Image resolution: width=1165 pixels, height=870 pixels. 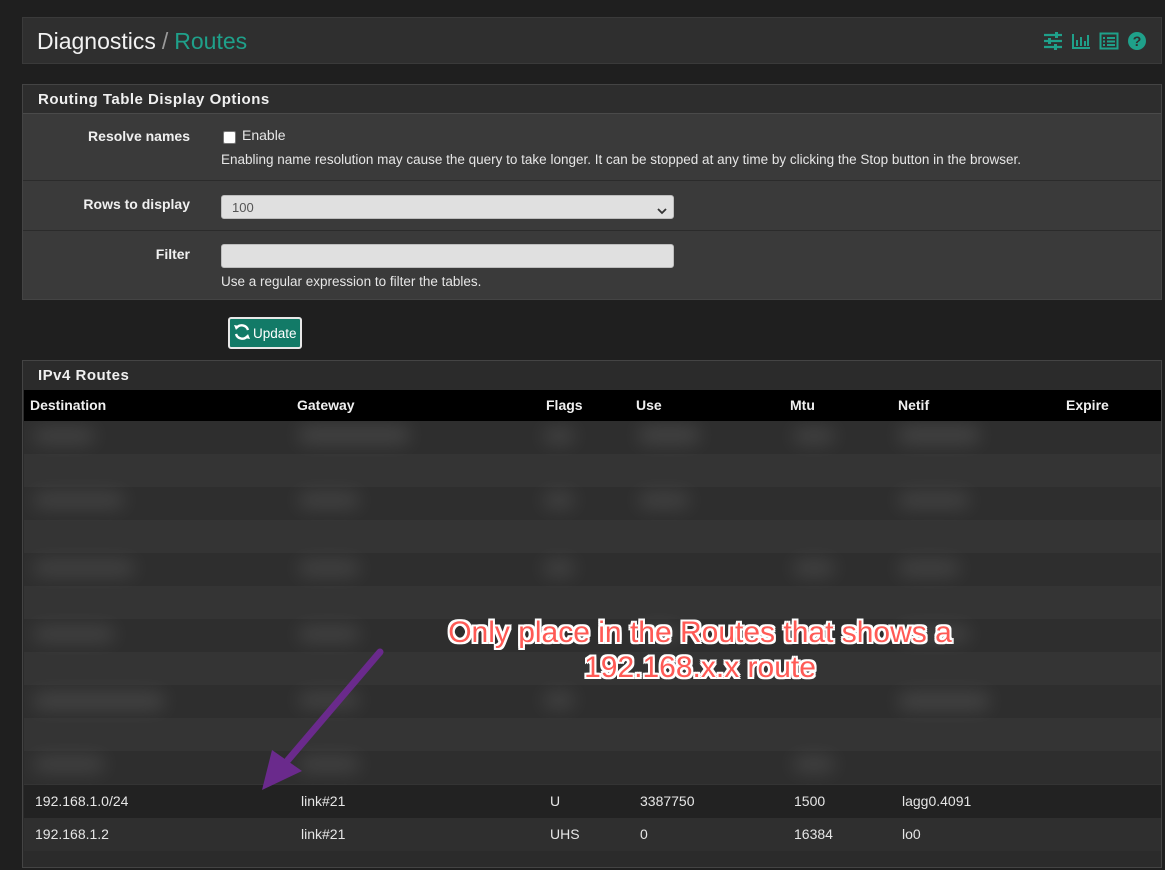 I want to click on table-row: 192.168.1.2 link#21 UHS 0 16384 lo0, so click(x=592, y=834).